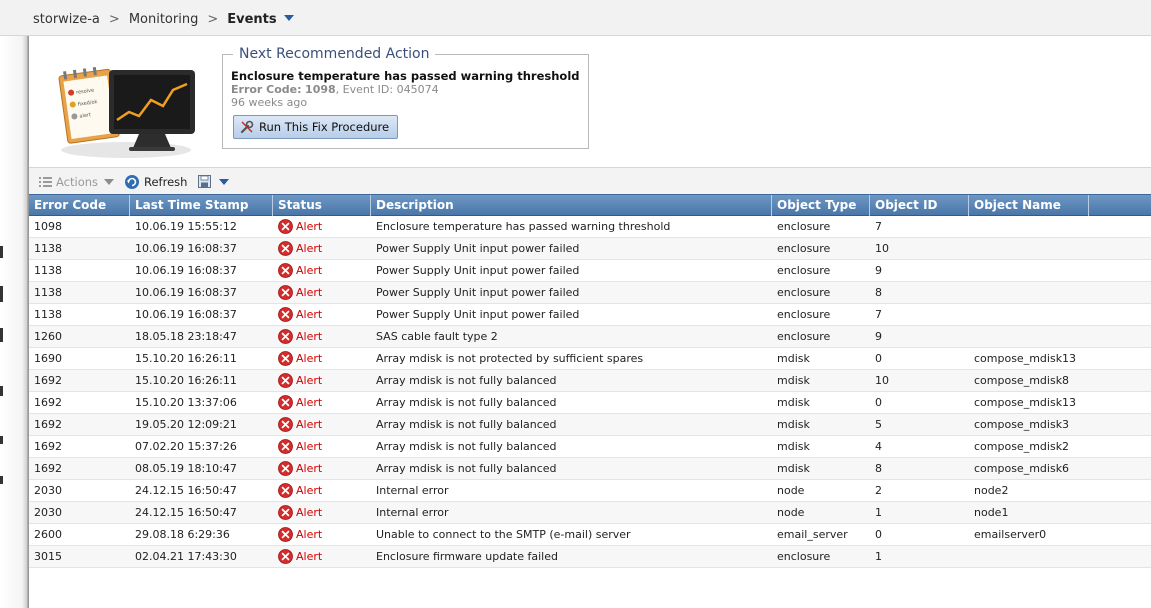 This screenshot has width=1151, height=608. What do you see at coordinates (186, 446) in the screenshot?
I see `cell-last-time-stamp: 07.02.20 15:37:26` at bounding box center [186, 446].